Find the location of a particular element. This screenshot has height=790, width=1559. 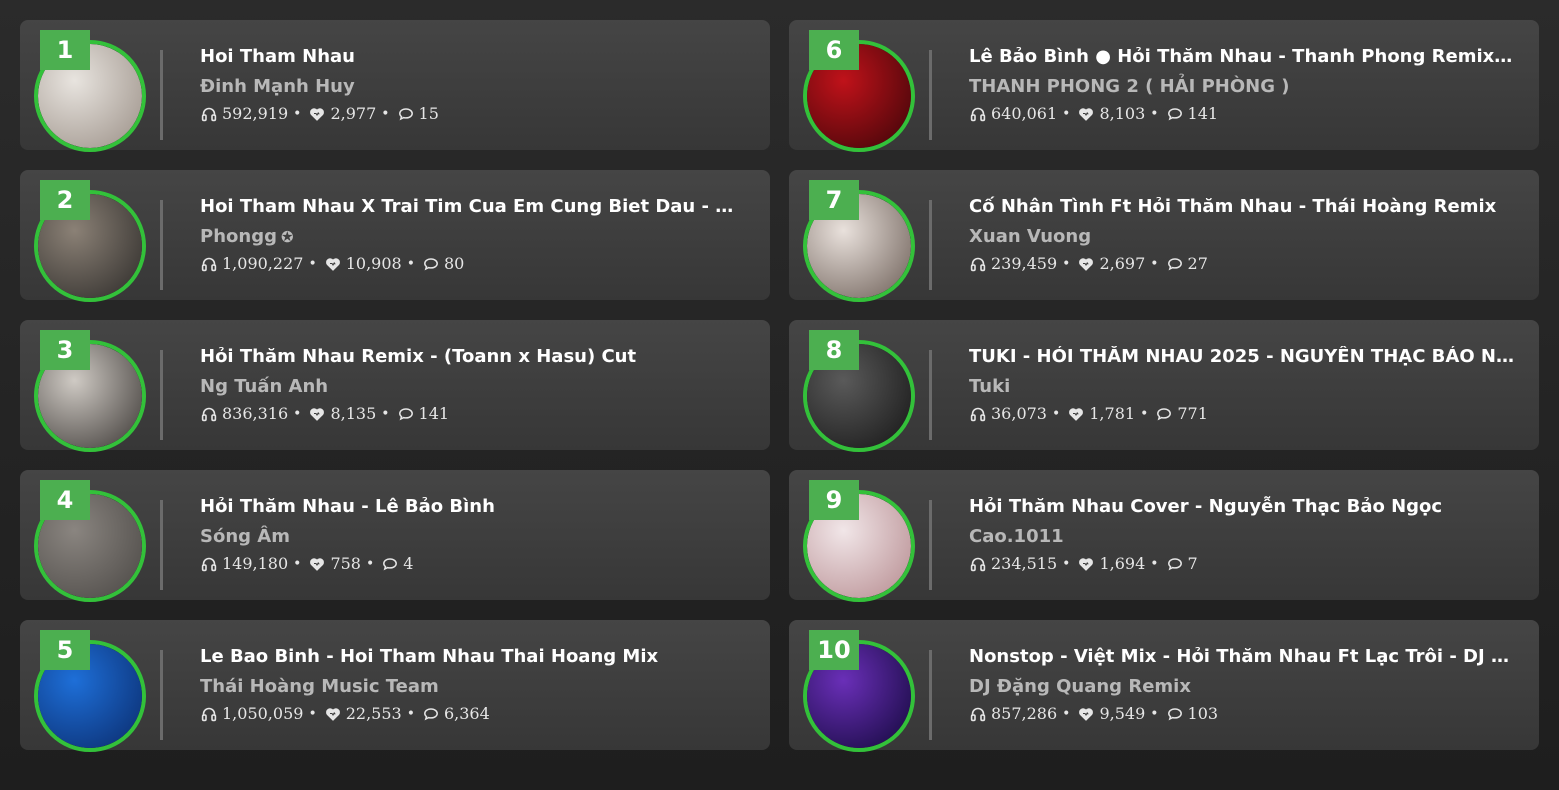

like-count: 2,977 is located at coordinates (353, 113).